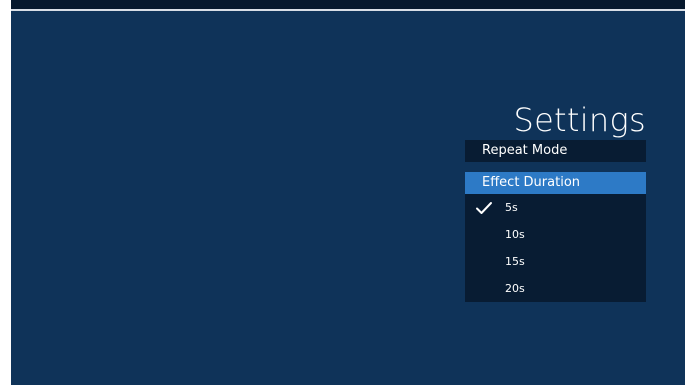  What do you see at coordinates (348, 4) in the screenshot?
I see `top-bar` at bounding box center [348, 4].